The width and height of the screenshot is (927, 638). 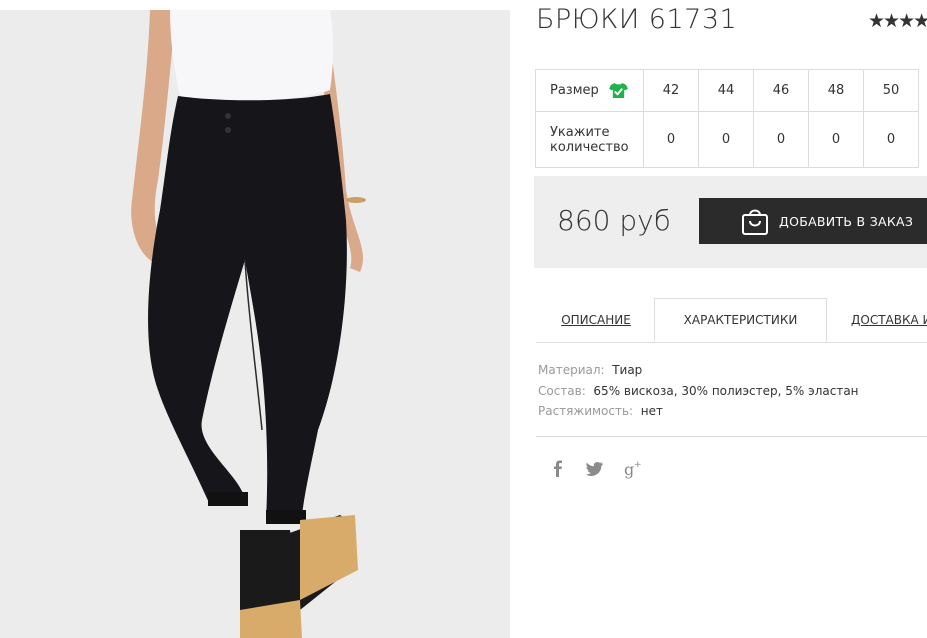 I want to click on tab-description-label: ОПИСАНИЕ, so click(x=596, y=320).